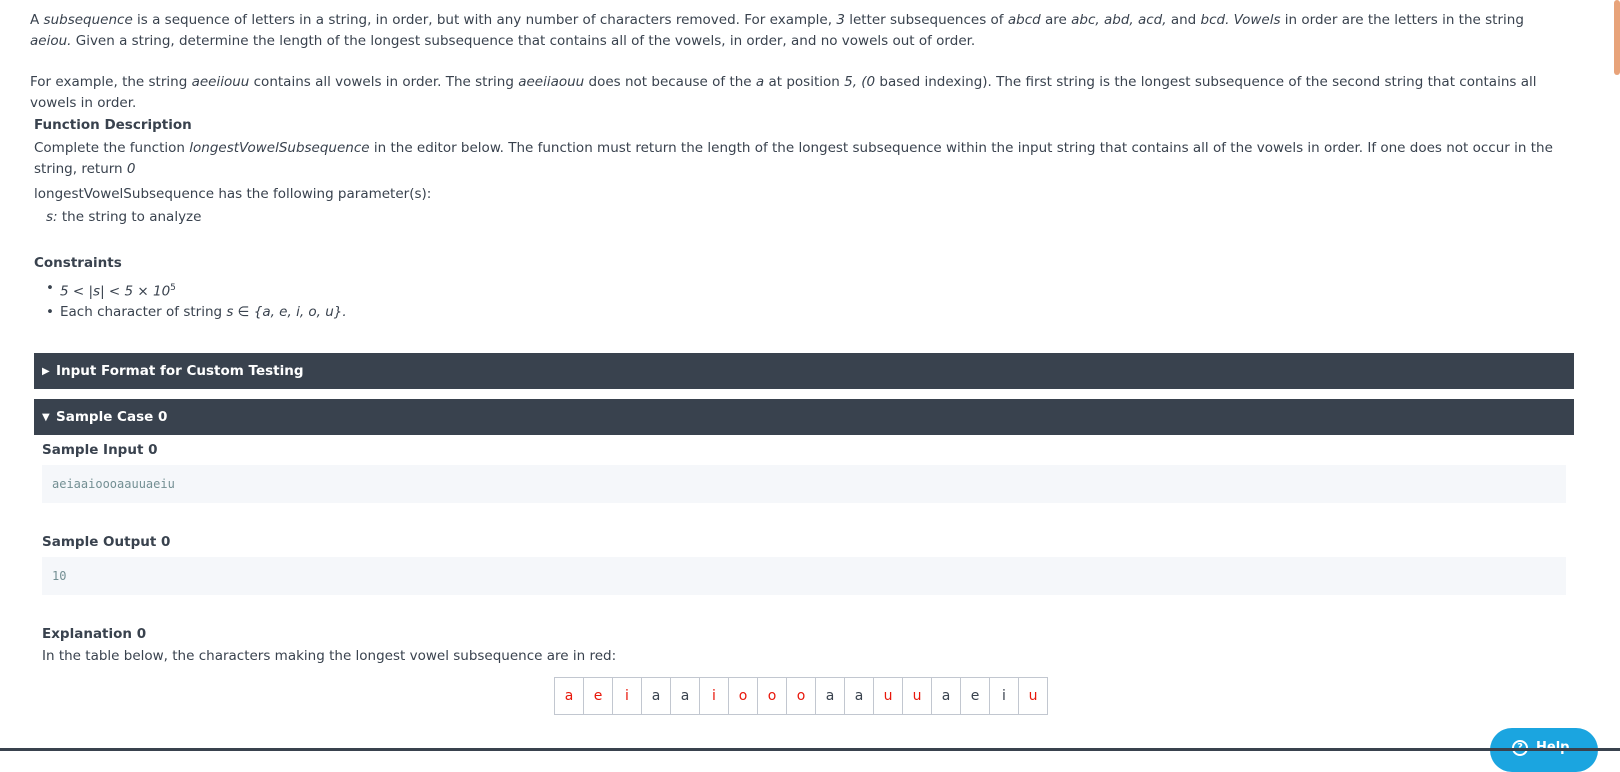 The height and width of the screenshot is (772, 1620). Describe the element at coordinates (1617, 37) in the screenshot. I see `scrollbar-thumb` at that location.